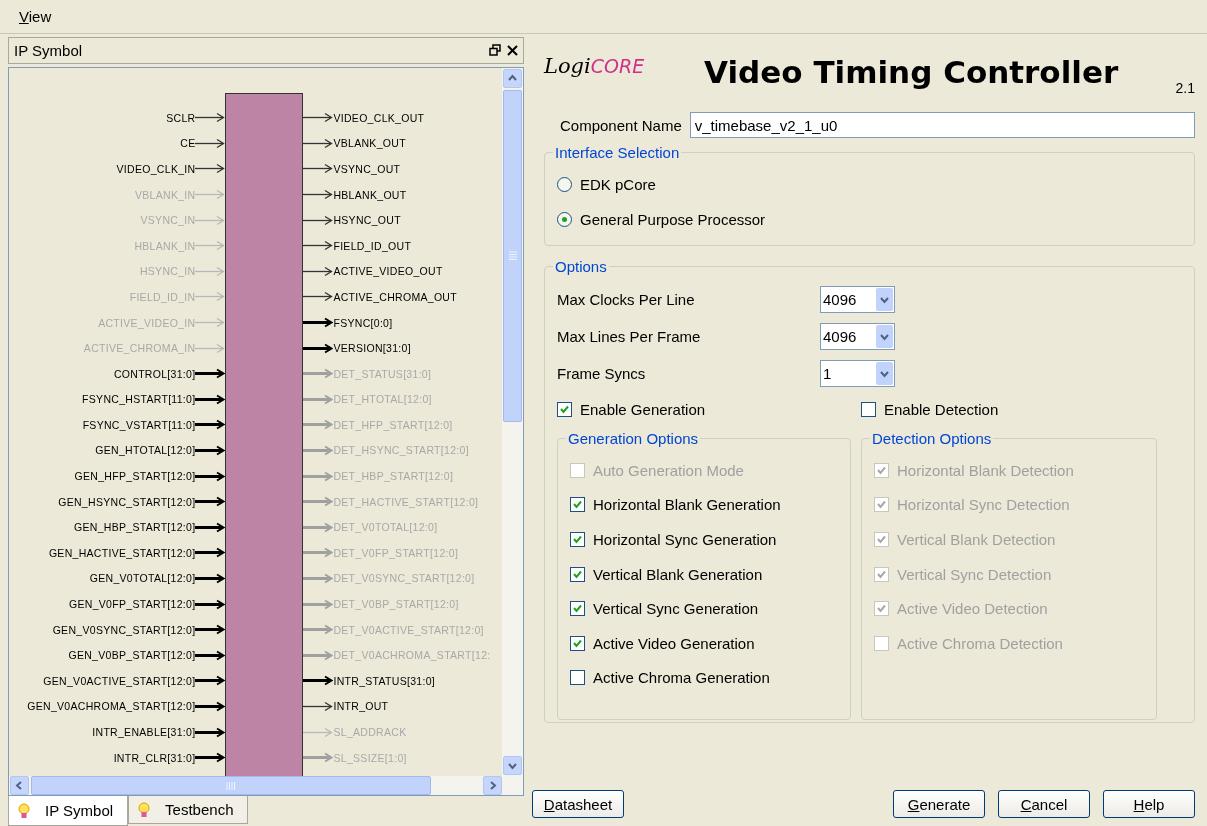  Describe the element at coordinates (396, 552) in the screenshot. I see `pin-label: DET_V0FP_START[12:0]` at that location.